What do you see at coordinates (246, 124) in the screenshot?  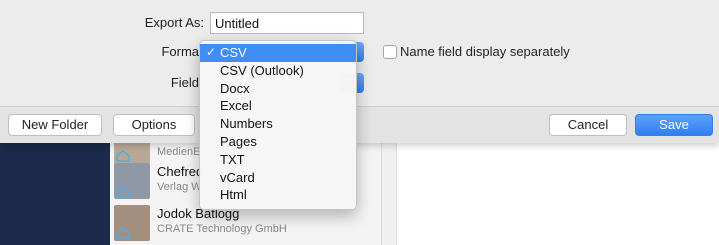 I see `menu-item-label: Numbers` at bounding box center [246, 124].